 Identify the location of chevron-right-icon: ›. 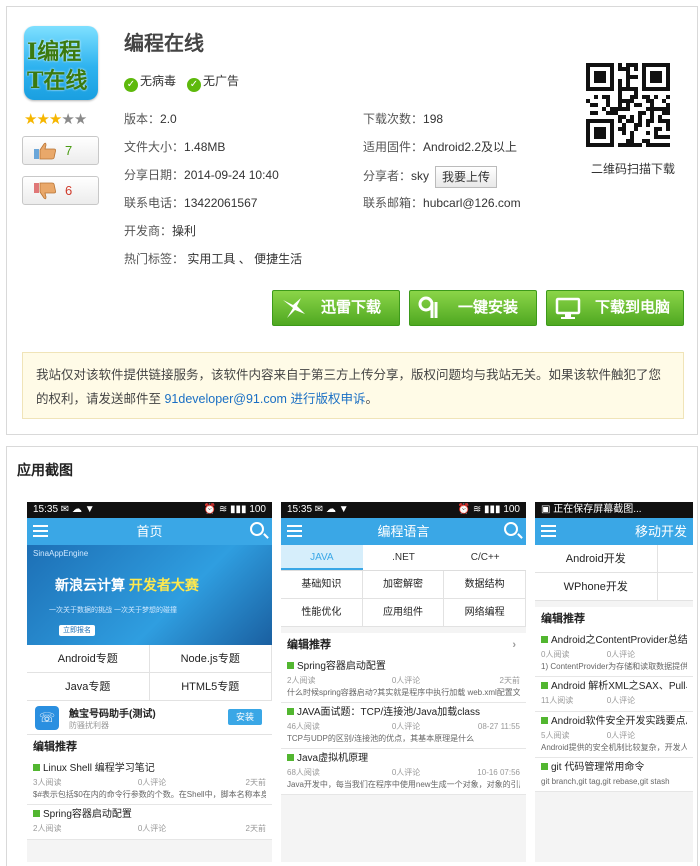
(514, 645).